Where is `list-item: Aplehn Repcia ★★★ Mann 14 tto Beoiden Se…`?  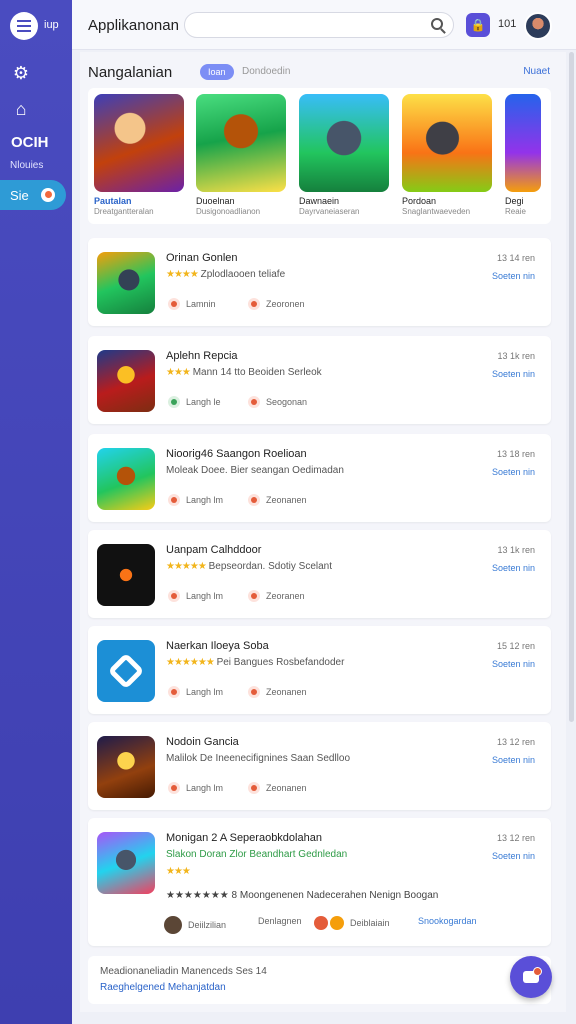 list-item: Aplehn Repcia ★★★ Mann 14 tto Beoiden Se… is located at coordinates (319, 380).